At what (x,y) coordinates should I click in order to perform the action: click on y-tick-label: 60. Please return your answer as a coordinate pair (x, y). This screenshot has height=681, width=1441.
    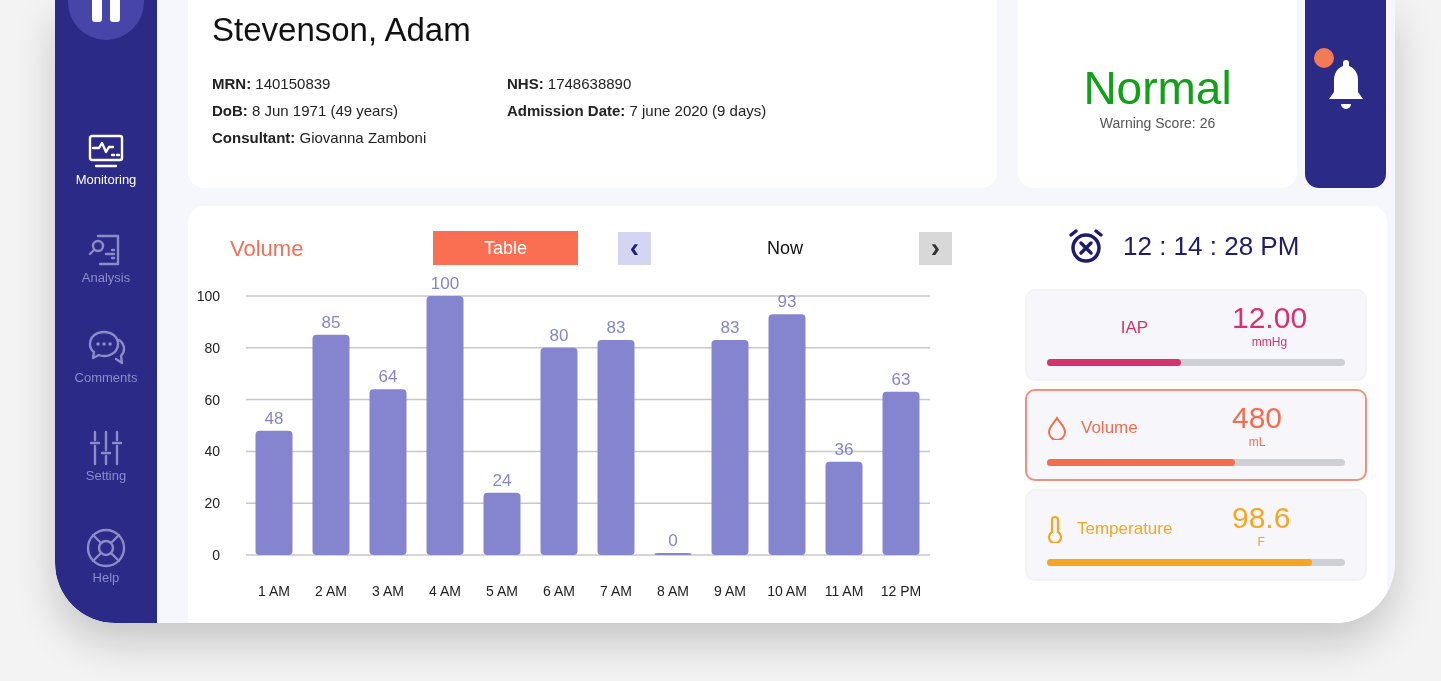
    Looking at the image, I should click on (212, 399).